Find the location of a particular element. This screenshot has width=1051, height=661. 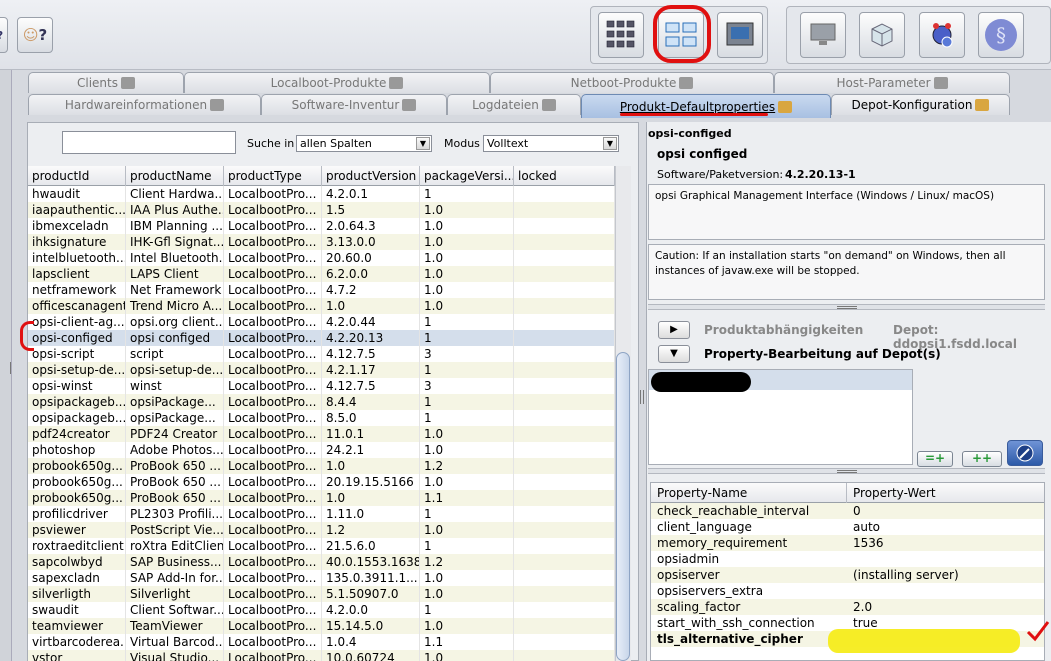

search-input is located at coordinates (149, 142).